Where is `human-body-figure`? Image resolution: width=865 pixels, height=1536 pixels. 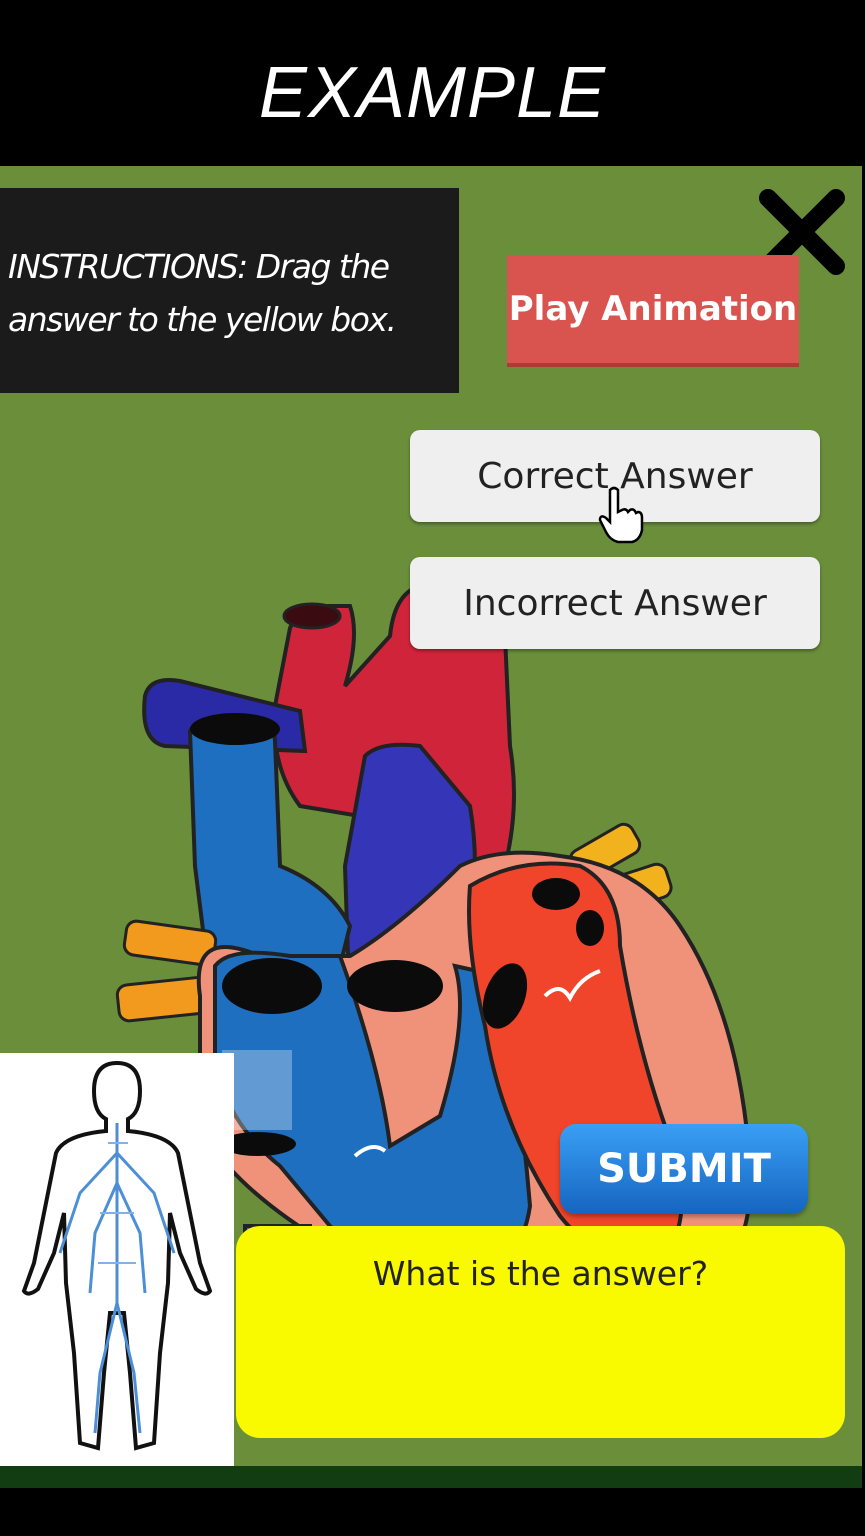
human-body-figure is located at coordinates (117, 1255).